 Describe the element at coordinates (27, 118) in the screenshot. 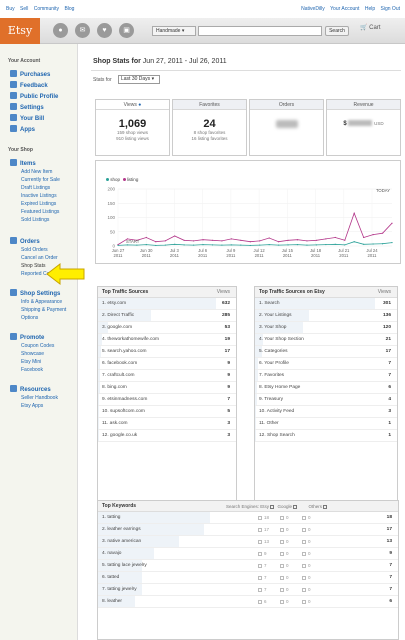

I see `sidebar-item-your-bill: Your Bill` at that location.